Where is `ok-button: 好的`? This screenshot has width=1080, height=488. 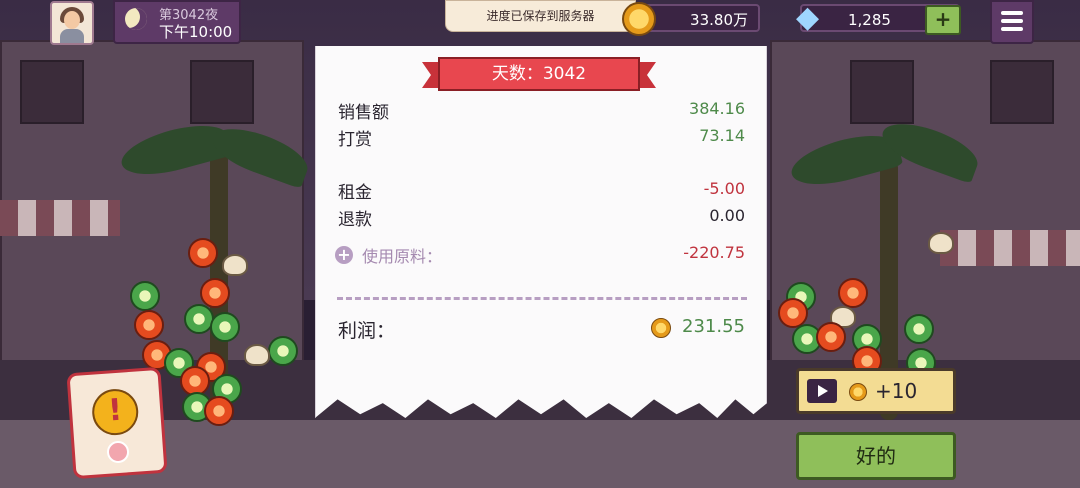 ok-button: 好的 is located at coordinates (876, 456).